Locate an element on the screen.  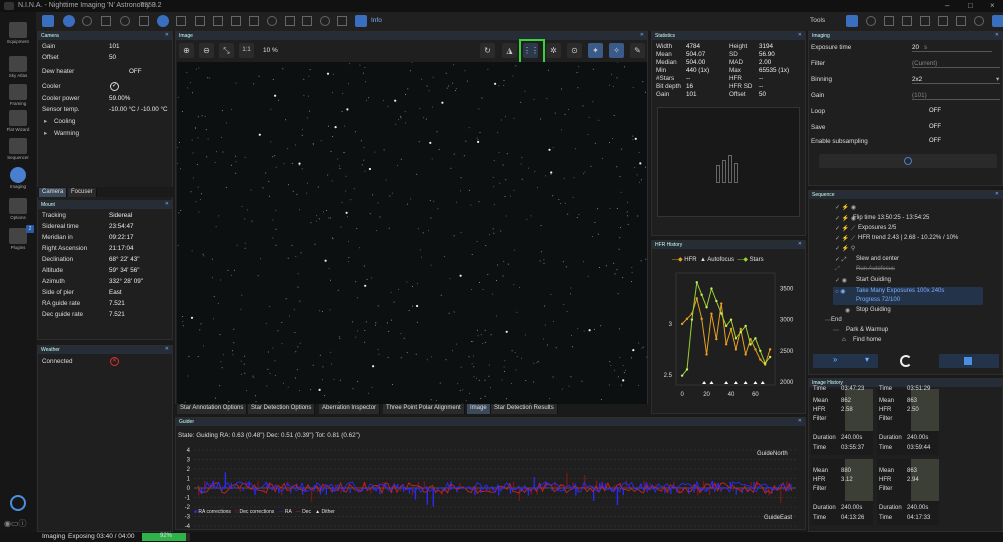
cooler-check-icon: ✓ is located at coordinates (114, 86).